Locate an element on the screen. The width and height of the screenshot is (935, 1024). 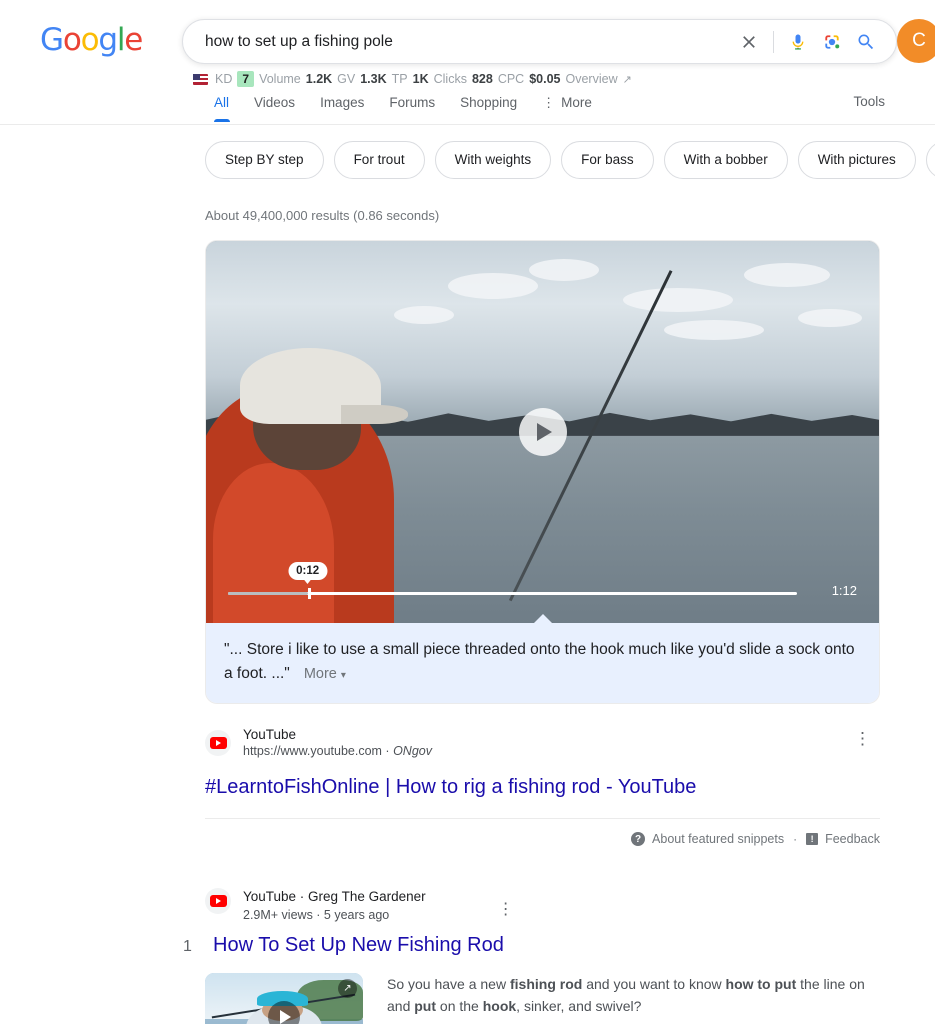
chip-partial: H is located at coordinates (930, 160).